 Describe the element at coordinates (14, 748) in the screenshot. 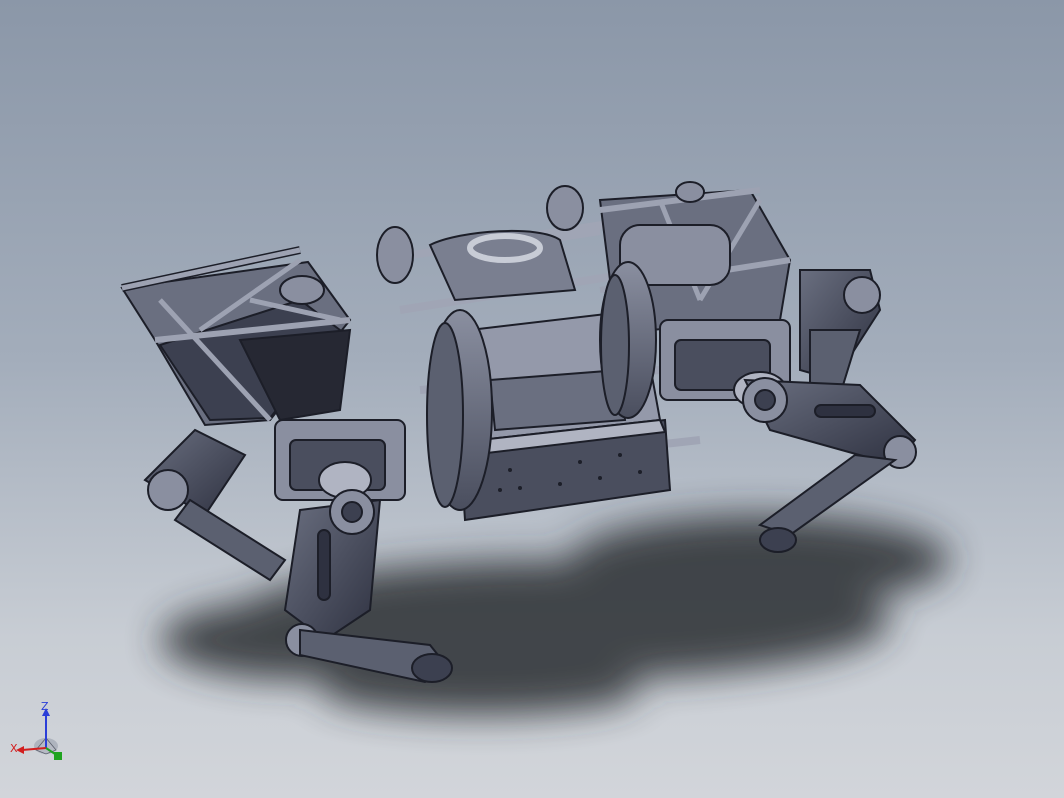

I see `x-axis-label: X` at that location.